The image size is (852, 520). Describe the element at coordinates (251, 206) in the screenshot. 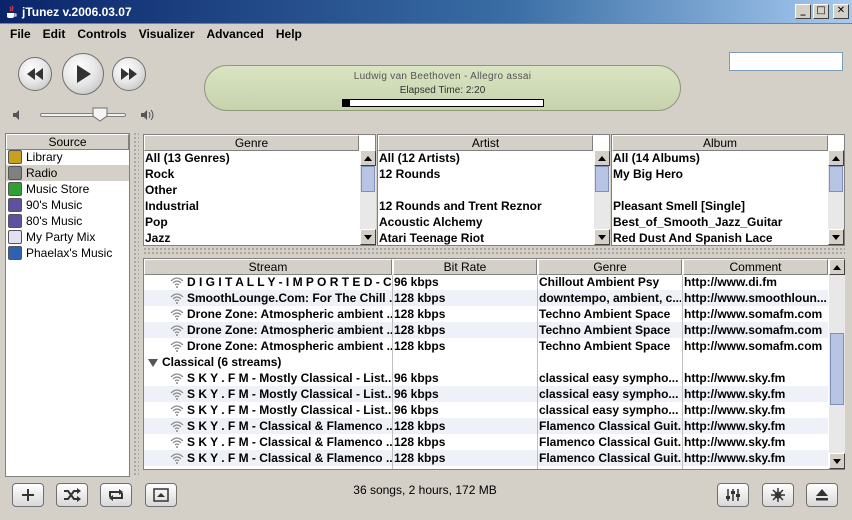

I see `genre-list-item: Industrial` at that location.